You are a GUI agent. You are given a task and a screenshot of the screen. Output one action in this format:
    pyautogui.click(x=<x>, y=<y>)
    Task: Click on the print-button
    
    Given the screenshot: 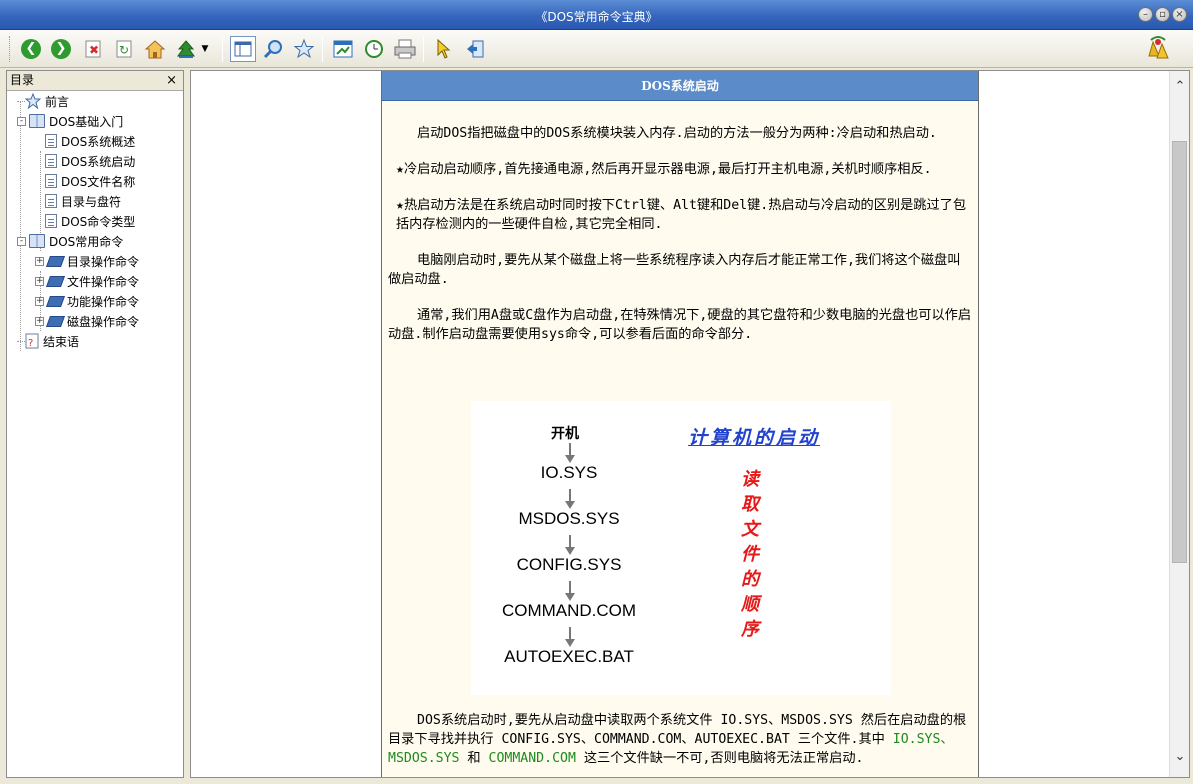 What is the action you would take?
    pyautogui.click(x=405, y=49)
    